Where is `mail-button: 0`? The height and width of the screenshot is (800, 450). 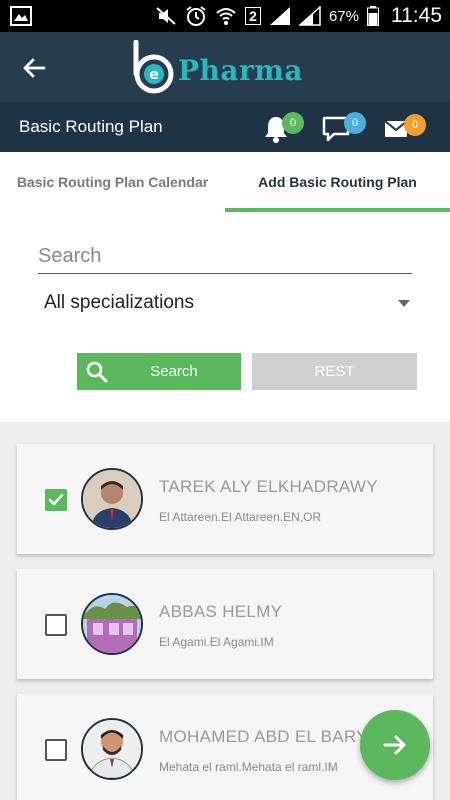 mail-button: 0 is located at coordinates (405, 128).